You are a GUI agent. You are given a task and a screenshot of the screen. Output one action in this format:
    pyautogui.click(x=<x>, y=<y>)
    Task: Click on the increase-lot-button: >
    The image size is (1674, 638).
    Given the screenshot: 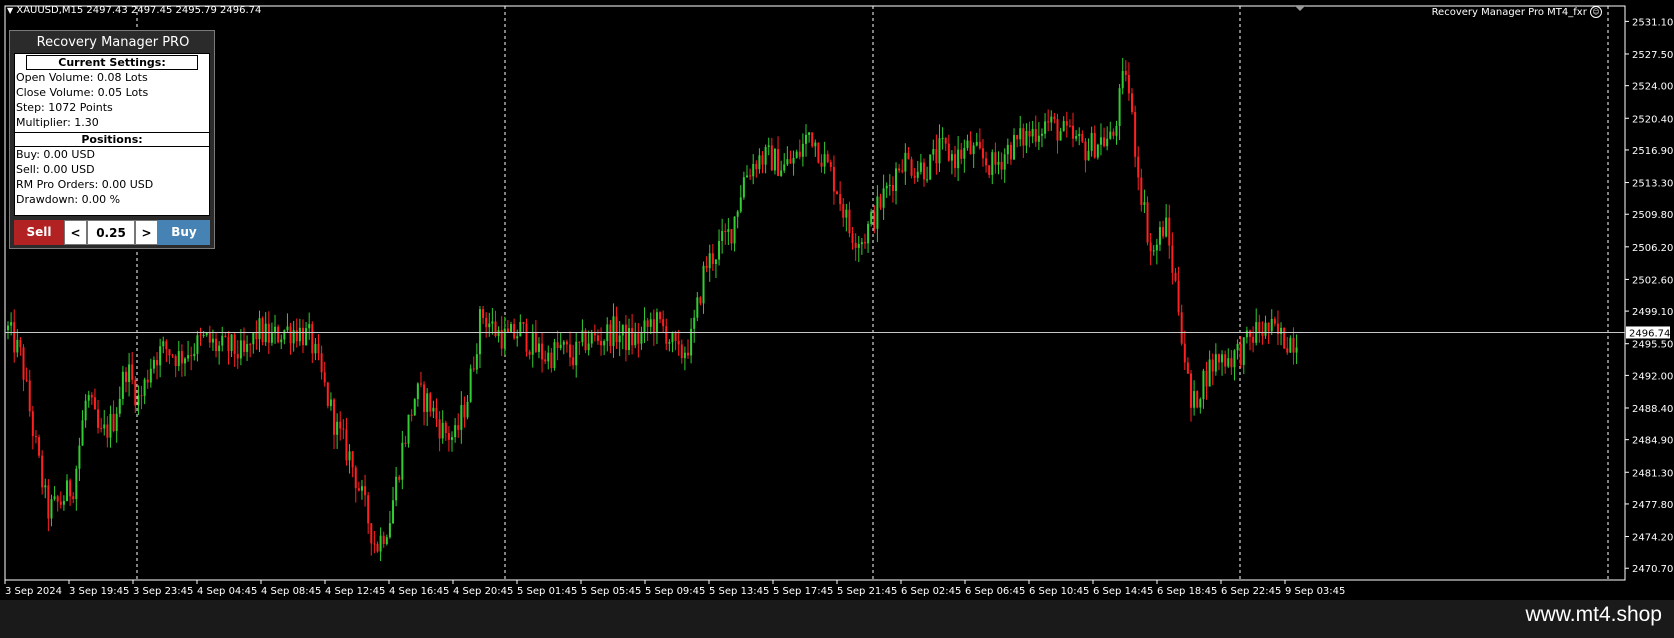 What is the action you would take?
    pyautogui.click(x=146, y=232)
    